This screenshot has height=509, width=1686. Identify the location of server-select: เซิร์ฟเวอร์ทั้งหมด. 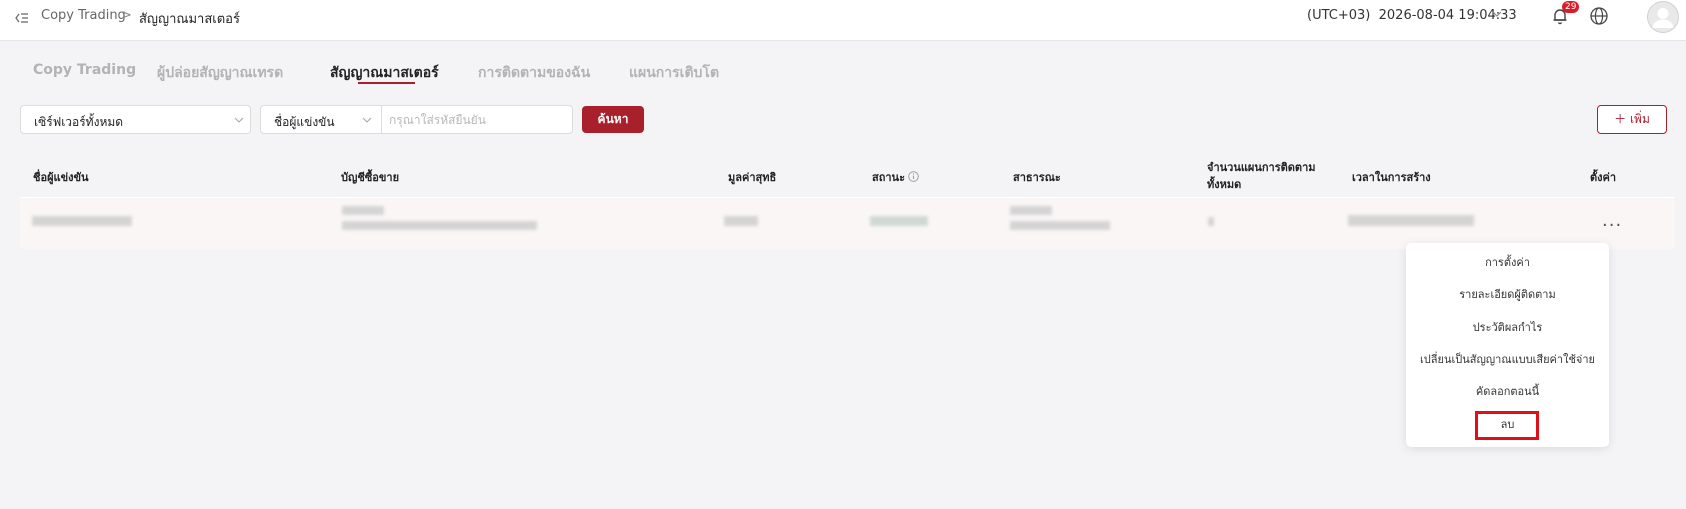
(135, 119).